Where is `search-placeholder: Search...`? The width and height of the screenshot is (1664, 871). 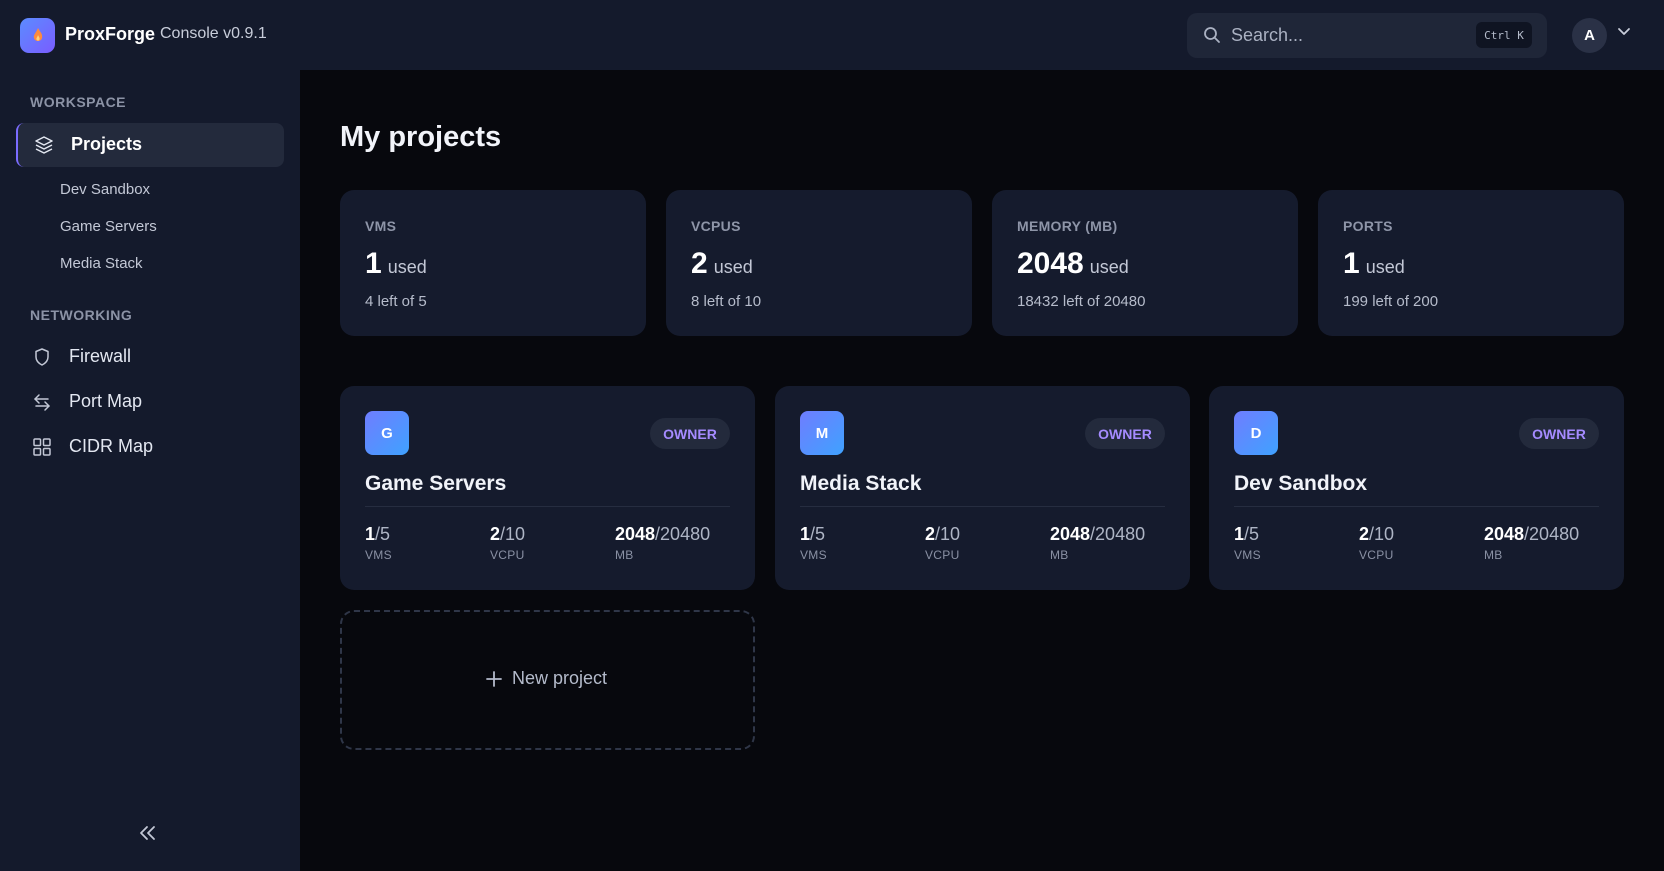 search-placeholder: Search... is located at coordinates (1267, 35).